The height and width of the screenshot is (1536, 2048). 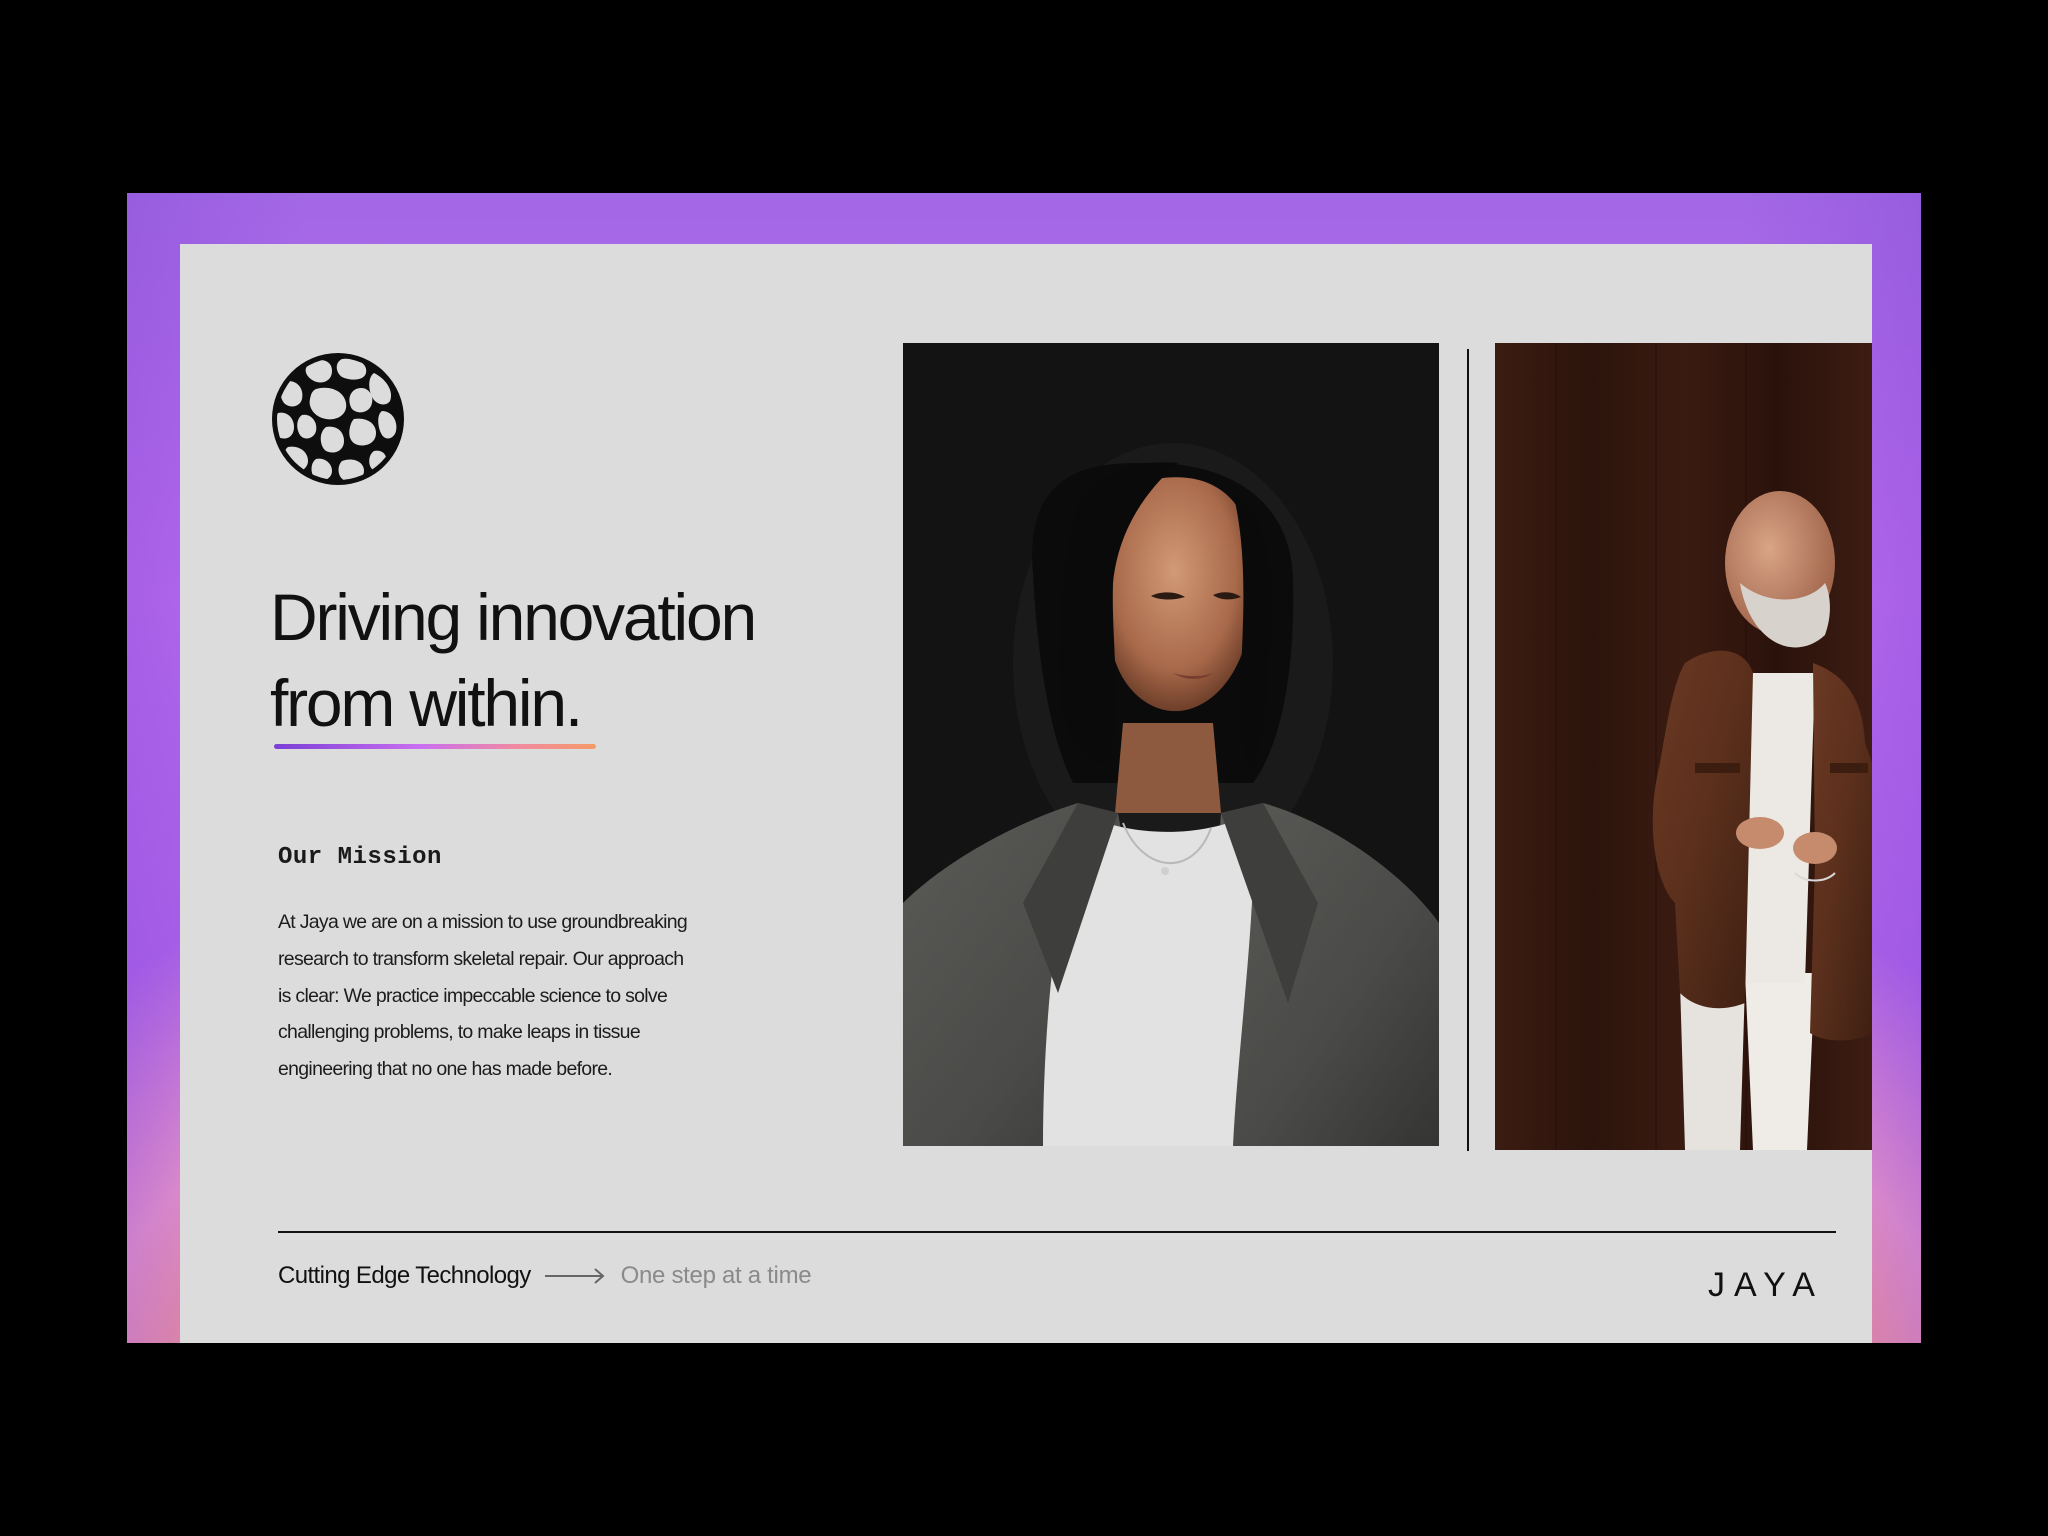 What do you see at coordinates (513, 617) in the screenshot?
I see `headline-line-1: Driving innovation` at bounding box center [513, 617].